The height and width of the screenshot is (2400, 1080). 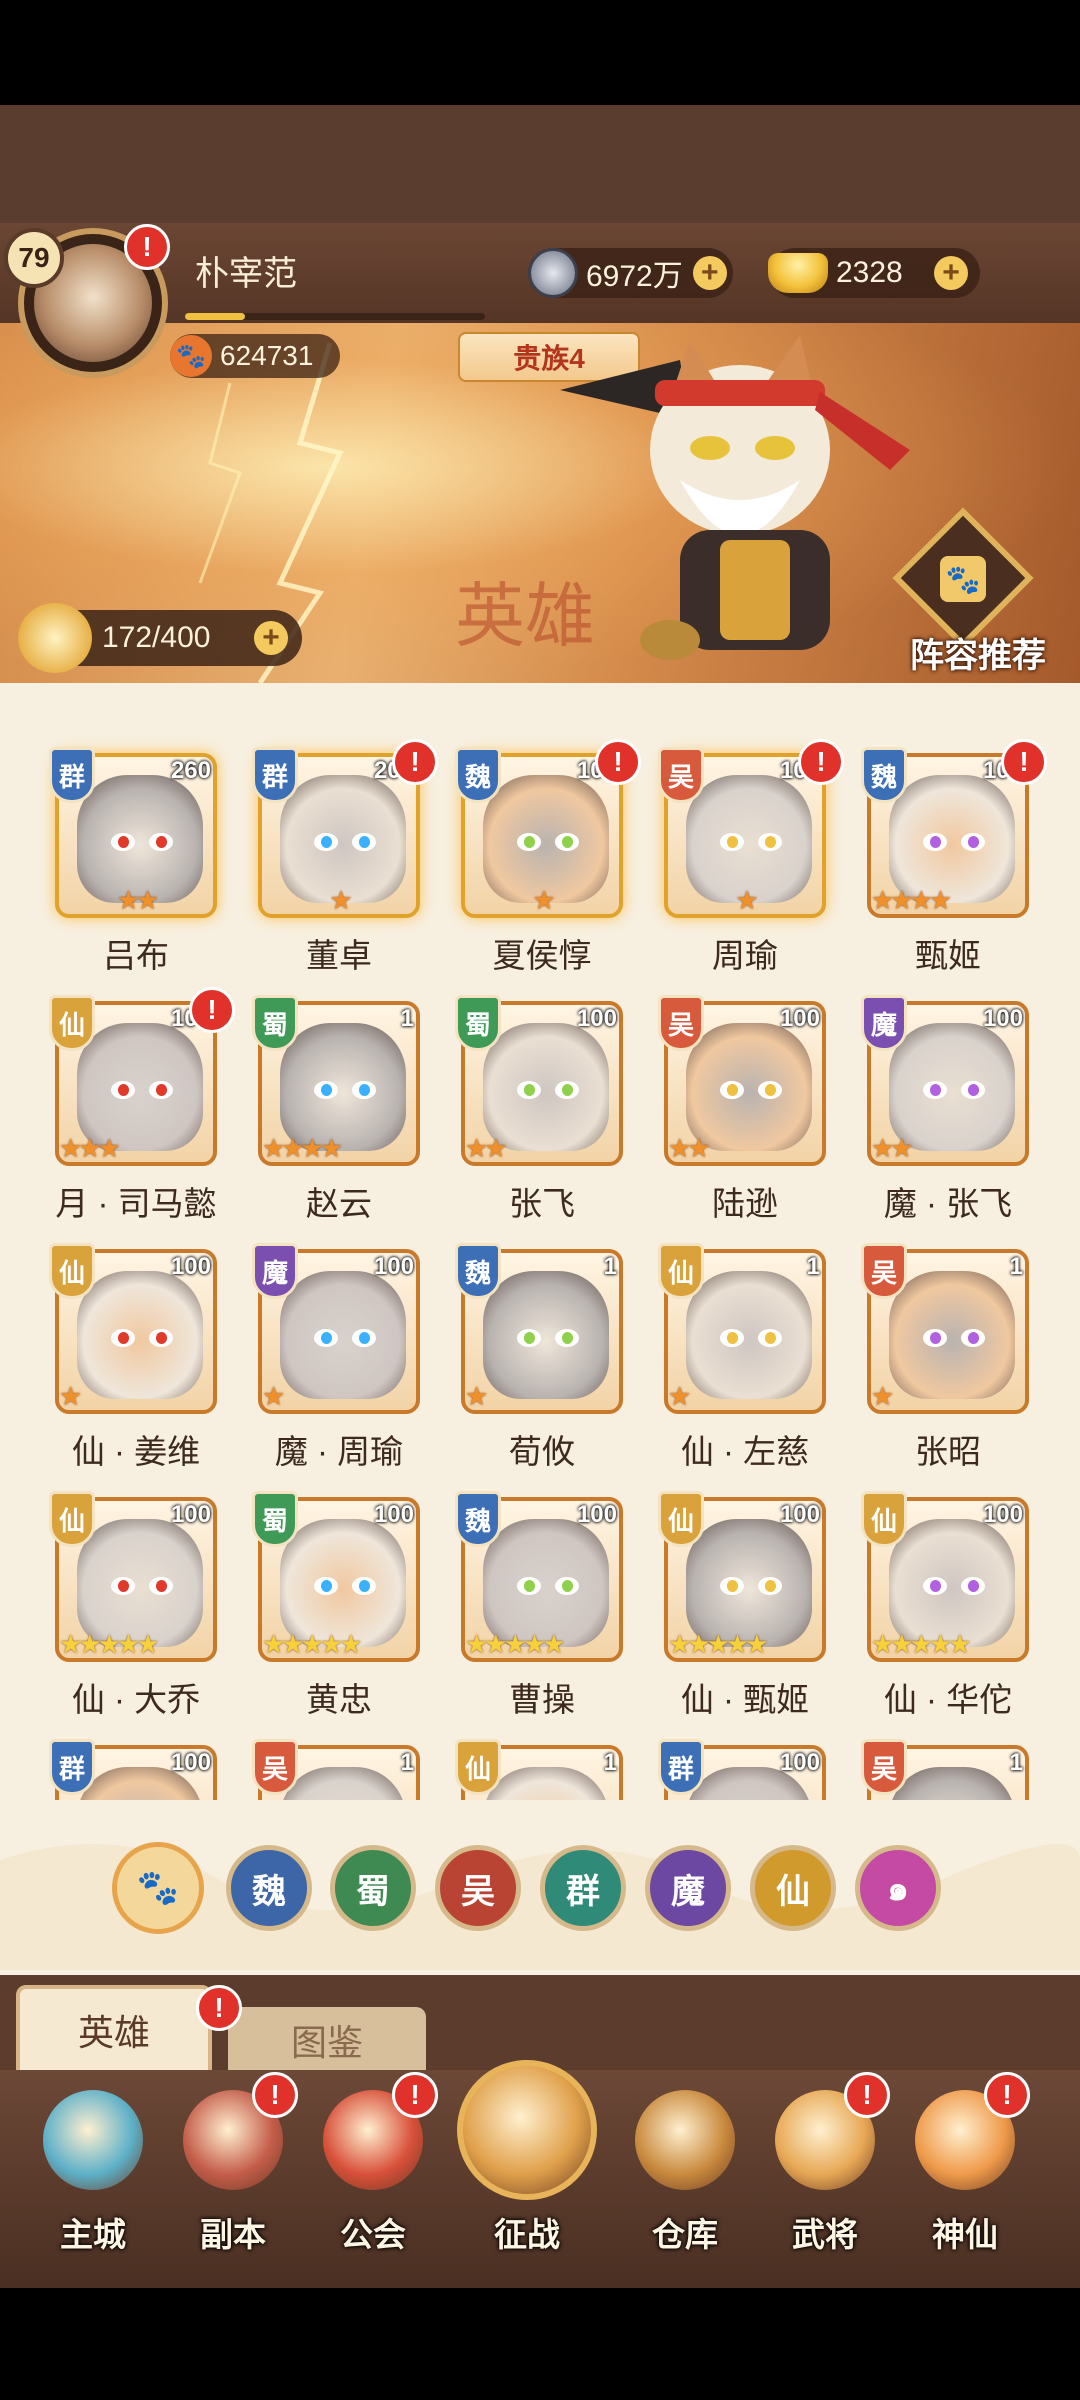 I want to click on hero-card: 蜀 1 ★★★★ 赵云, so click(x=336, y=1108).